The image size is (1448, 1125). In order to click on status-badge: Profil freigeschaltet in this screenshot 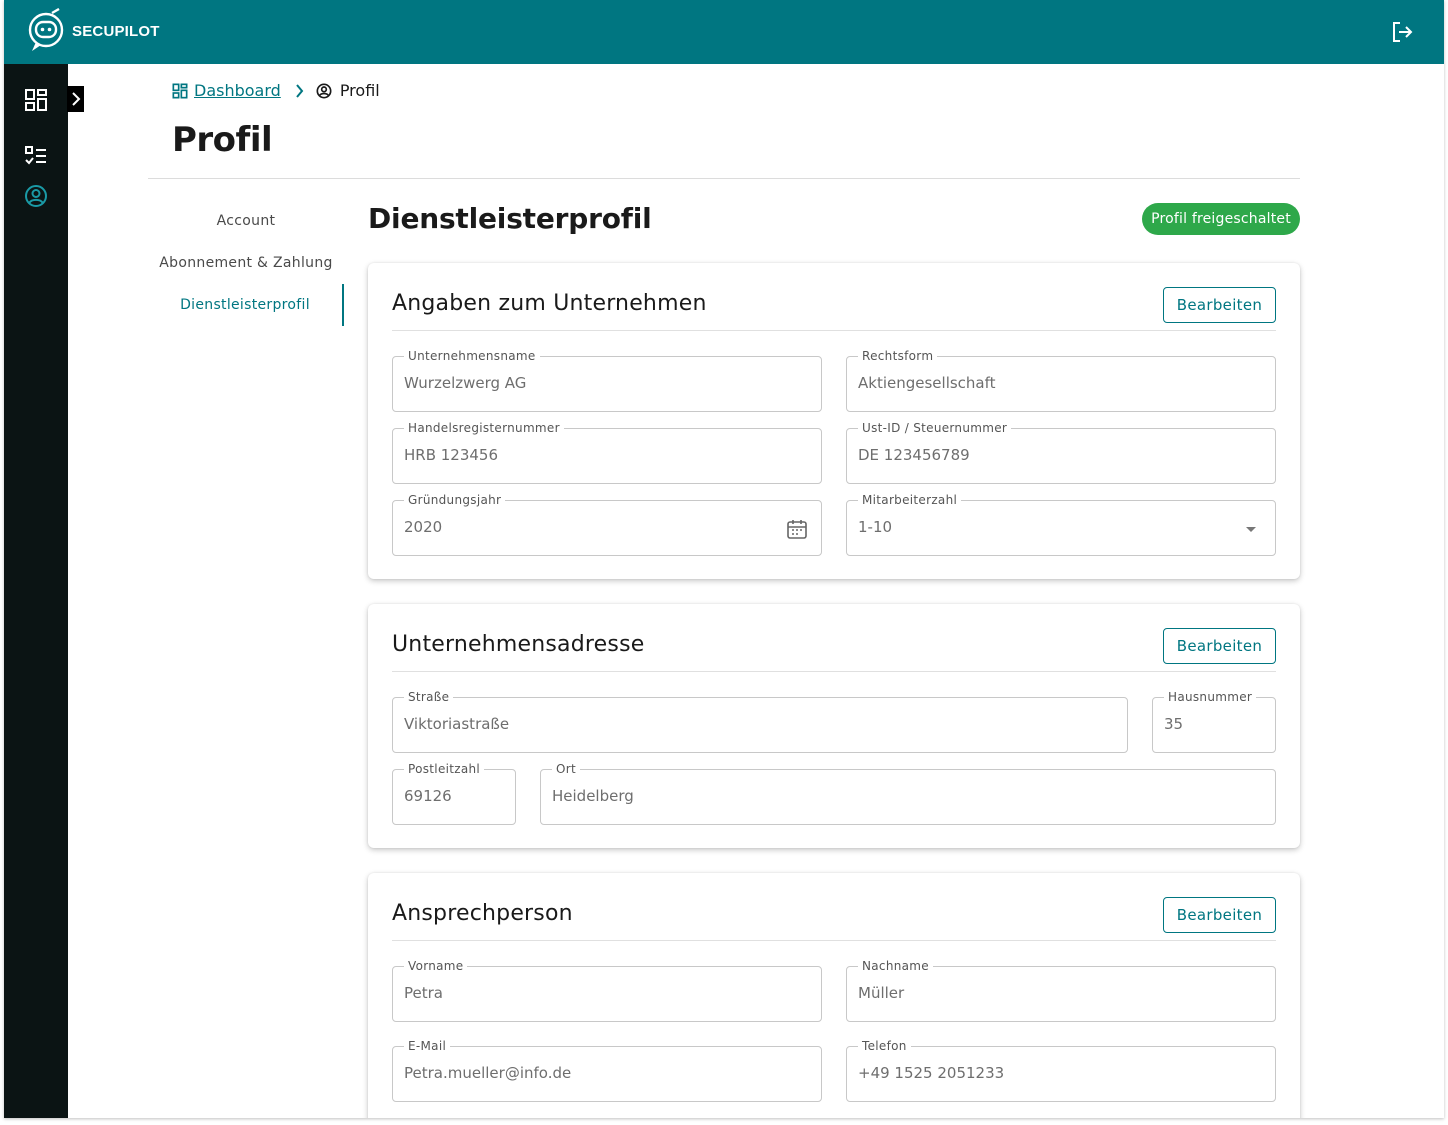, I will do `click(1221, 219)`.